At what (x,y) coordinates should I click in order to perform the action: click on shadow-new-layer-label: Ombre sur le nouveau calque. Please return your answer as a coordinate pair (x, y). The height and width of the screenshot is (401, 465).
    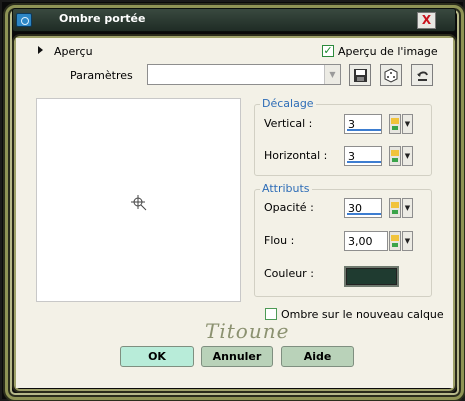
    Looking at the image, I should click on (362, 314).